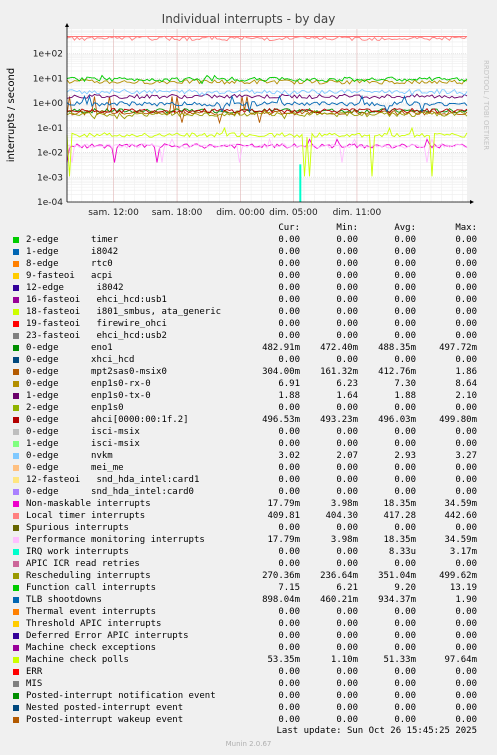 The width and height of the screenshot is (497, 755). Describe the element at coordinates (458, 420) in the screenshot. I see `legend-max: 499.80m` at that location.